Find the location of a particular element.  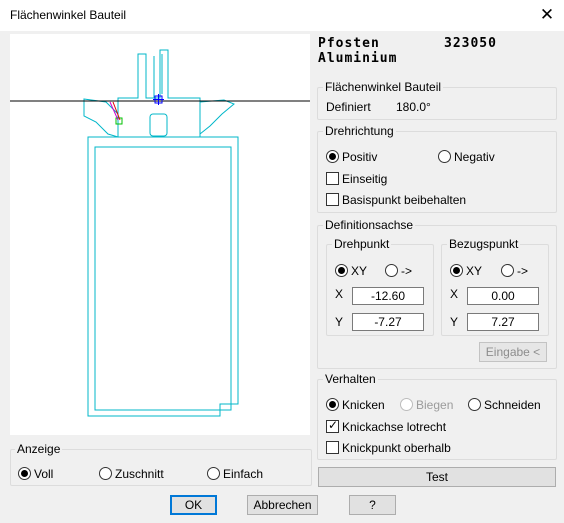

group-drehpunkt-legend: Drehpunkt is located at coordinates (362, 244).